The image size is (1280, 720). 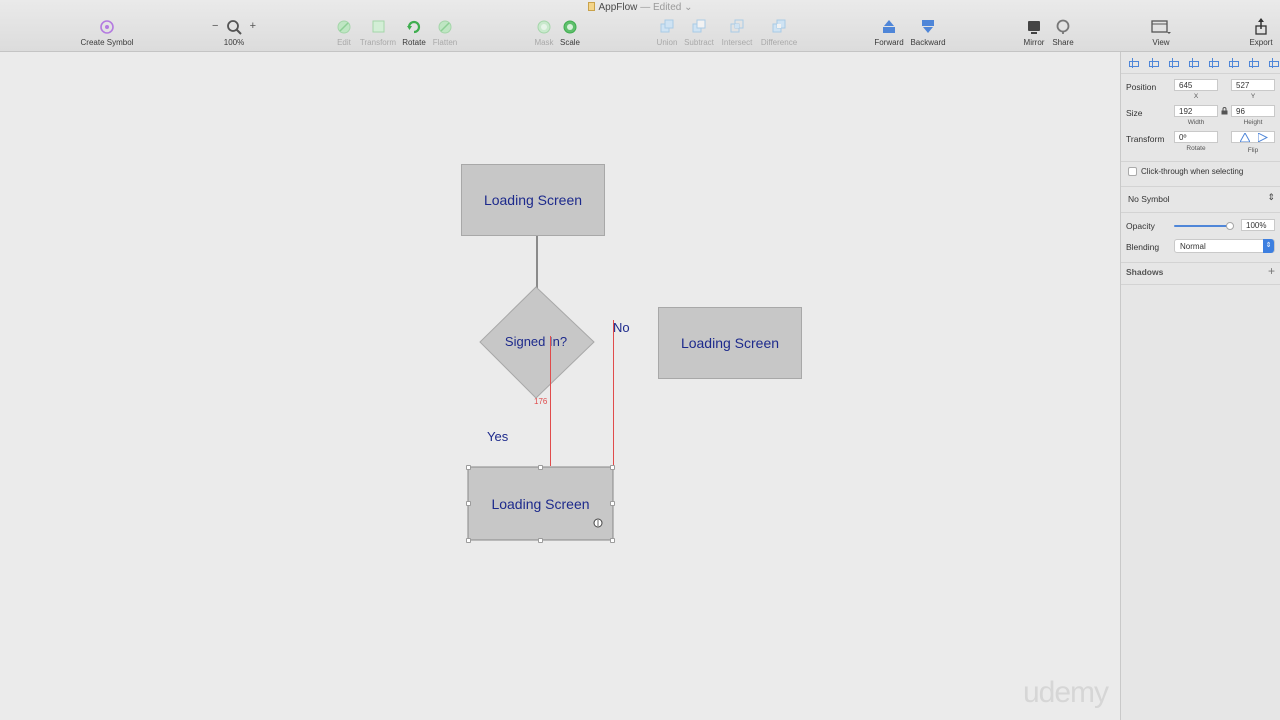 What do you see at coordinates (497, 436) in the screenshot?
I see `label-yes: Yes` at bounding box center [497, 436].